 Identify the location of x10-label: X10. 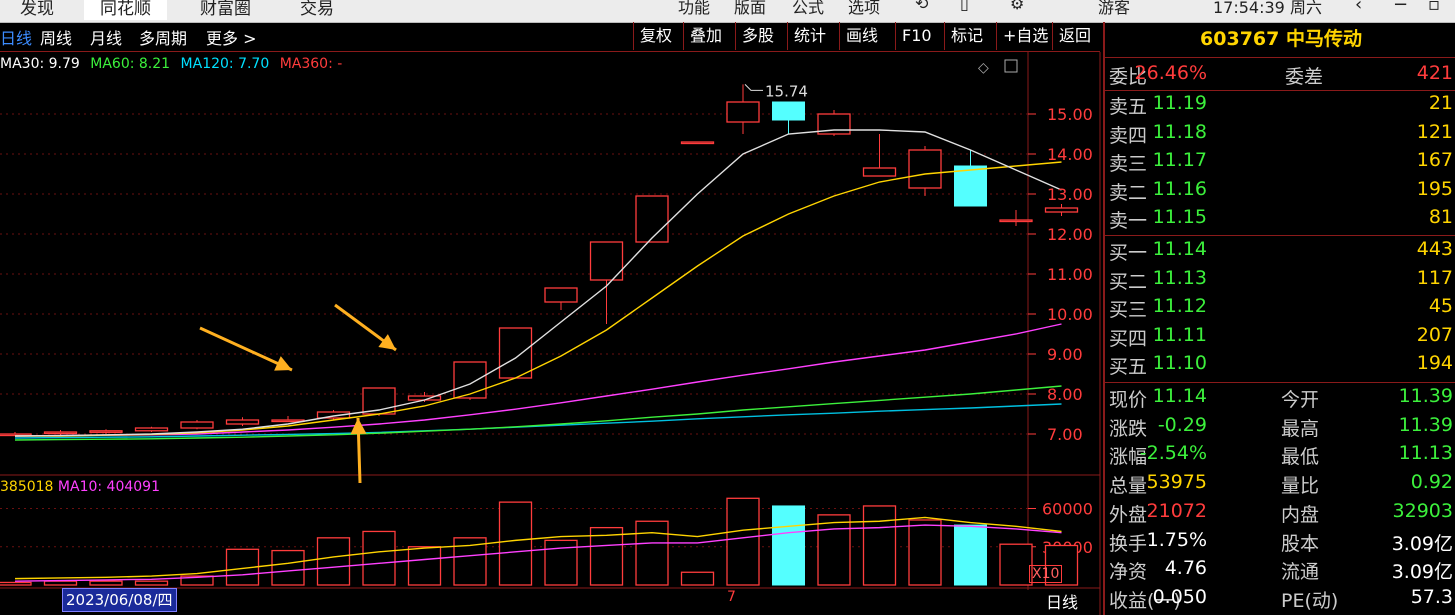
(1046, 574).